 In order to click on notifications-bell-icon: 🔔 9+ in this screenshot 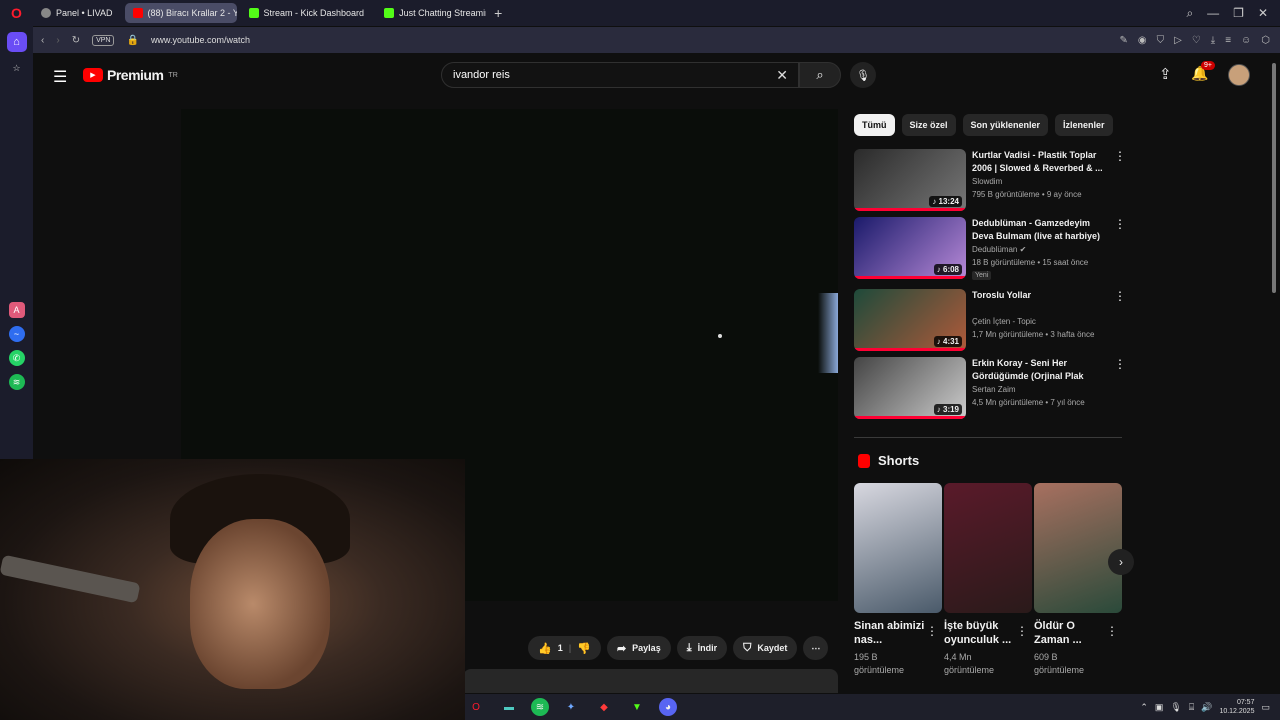, I will do `click(1203, 71)`.